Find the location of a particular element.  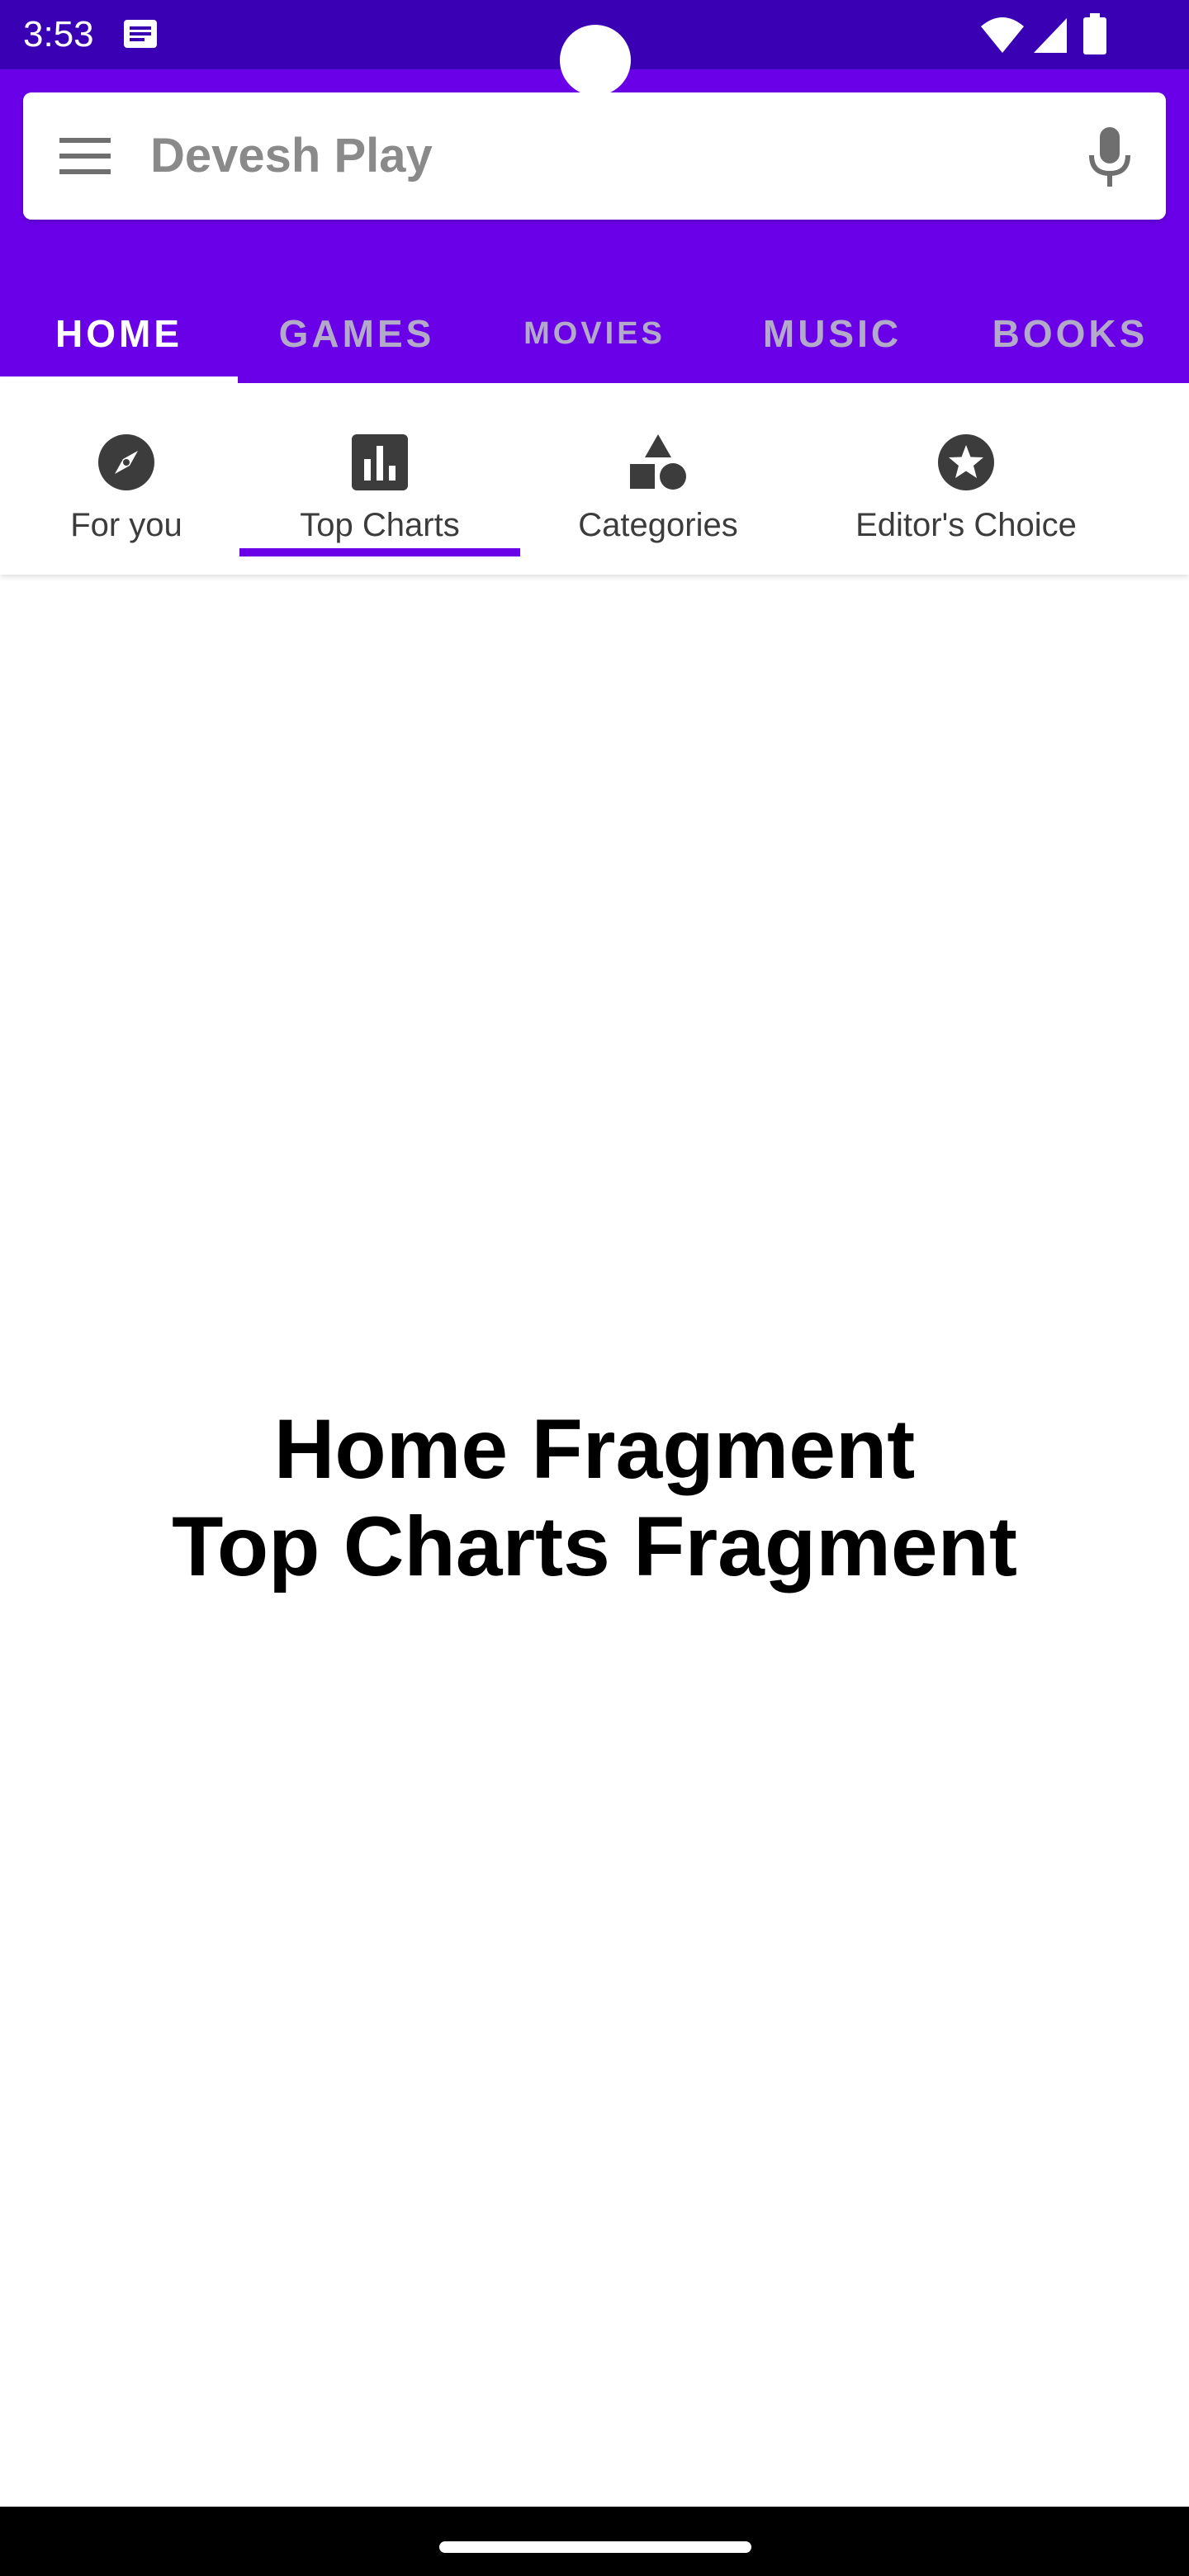

subtab-categories: Categories is located at coordinates (658, 479).